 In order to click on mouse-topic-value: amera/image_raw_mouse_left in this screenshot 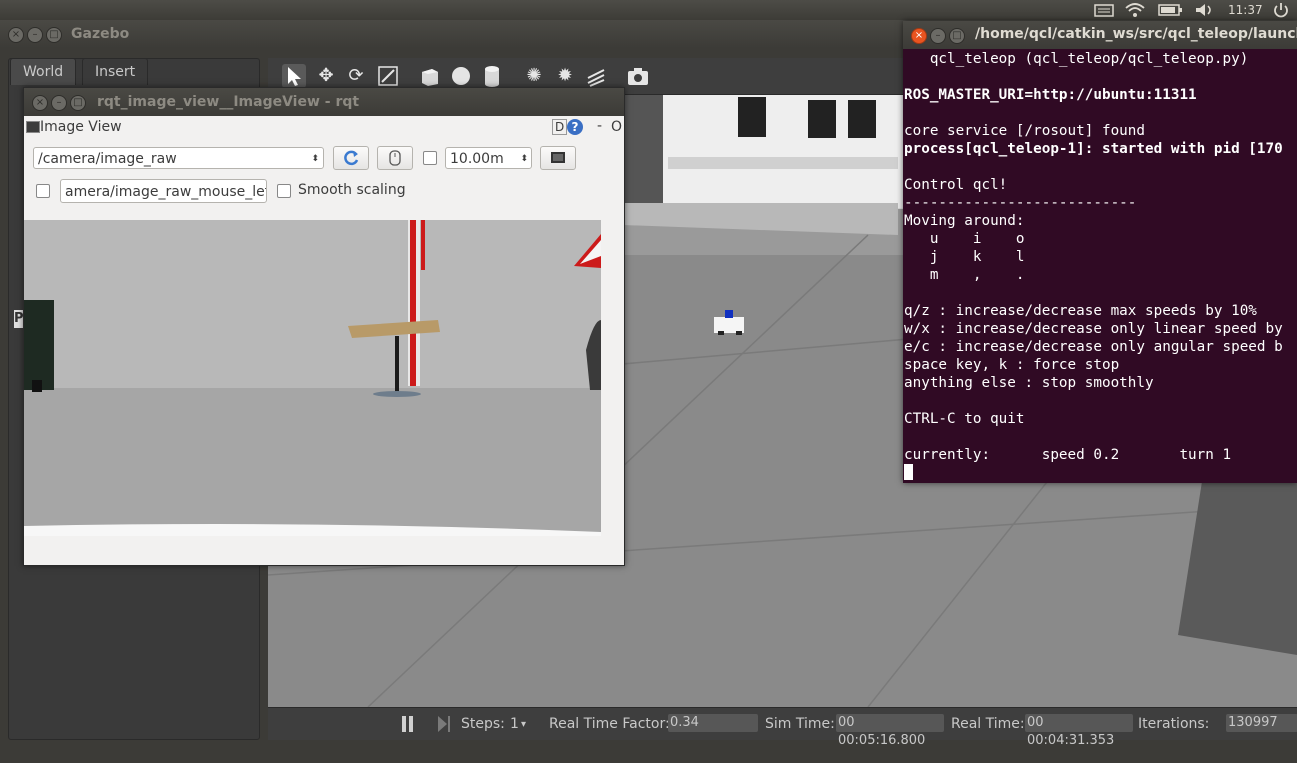, I will do `click(166, 192)`.